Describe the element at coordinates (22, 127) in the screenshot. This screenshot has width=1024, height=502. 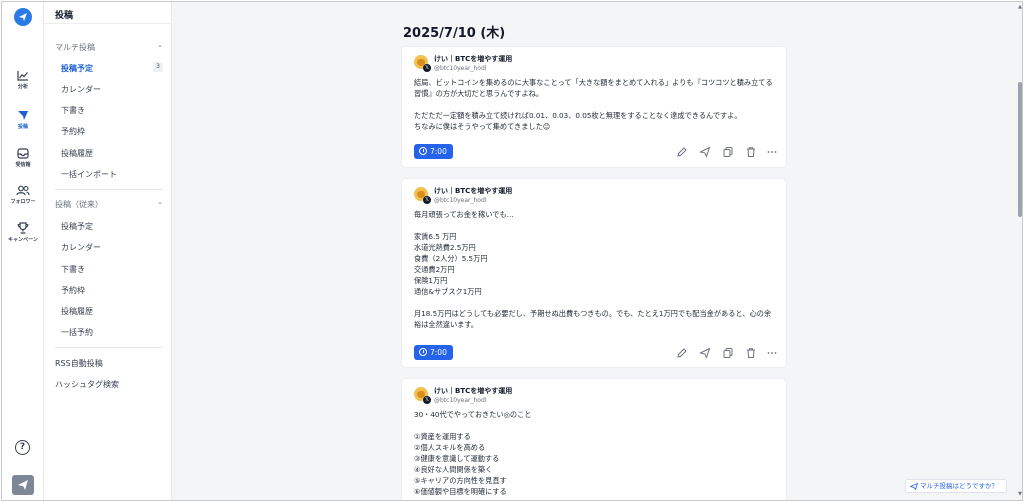
I see `rail-label-posts: 投稿` at that location.